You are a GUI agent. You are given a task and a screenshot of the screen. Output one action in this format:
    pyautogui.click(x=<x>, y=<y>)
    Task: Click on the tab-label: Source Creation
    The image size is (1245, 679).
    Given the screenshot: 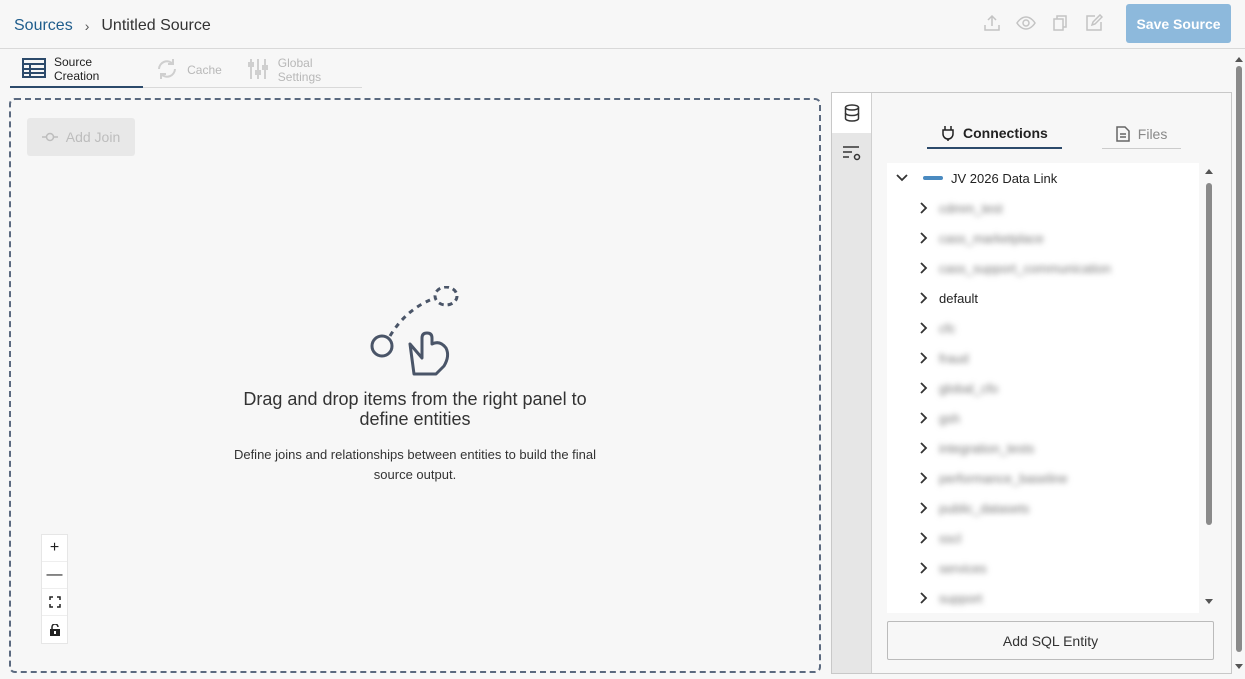 What is the action you would take?
    pyautogui.click(x=77, y=69)
    